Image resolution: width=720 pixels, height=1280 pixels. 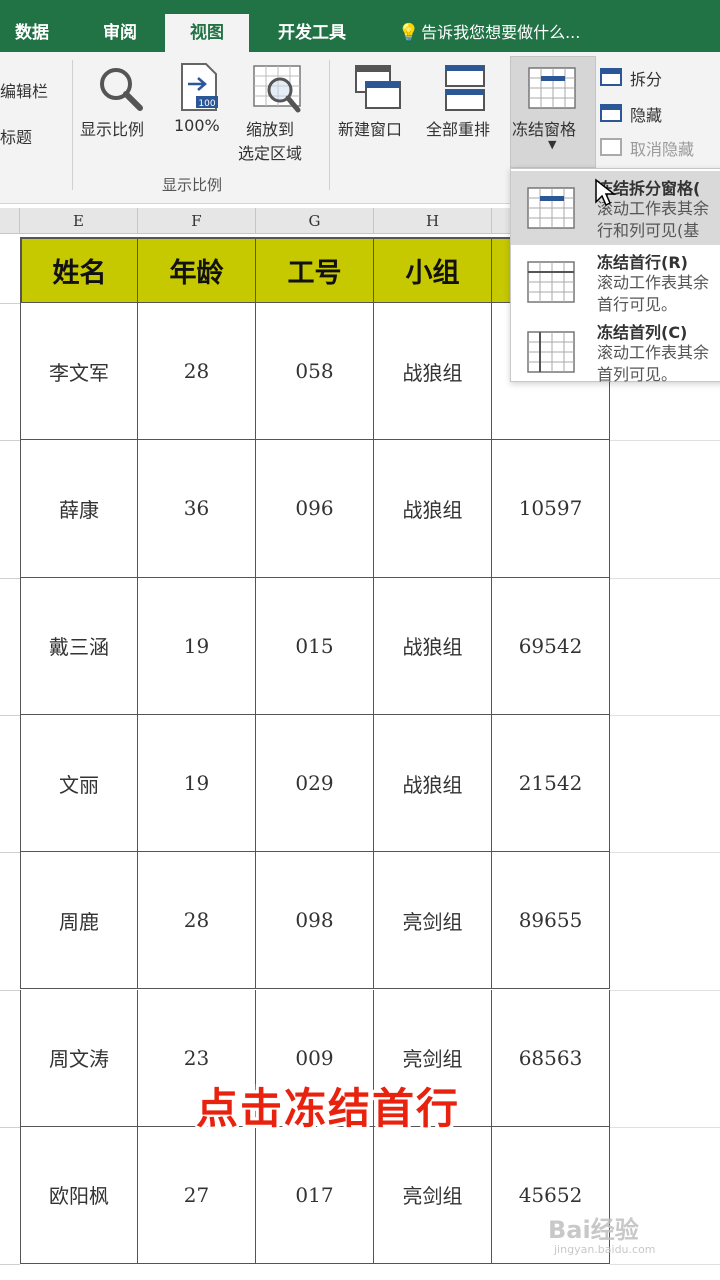 What do you see at coordinates (79, 1058) in the screenshot?
I see `table-cell: 周文涛` at bounding box center [79, 1058].